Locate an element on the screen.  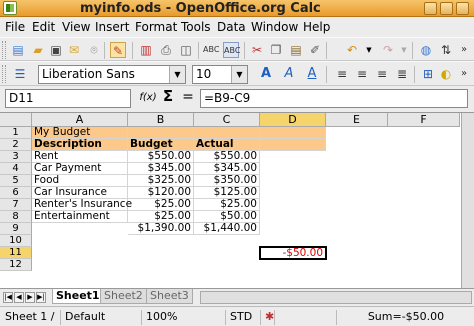
menu-window: Window is located at coordinates (274, 27).